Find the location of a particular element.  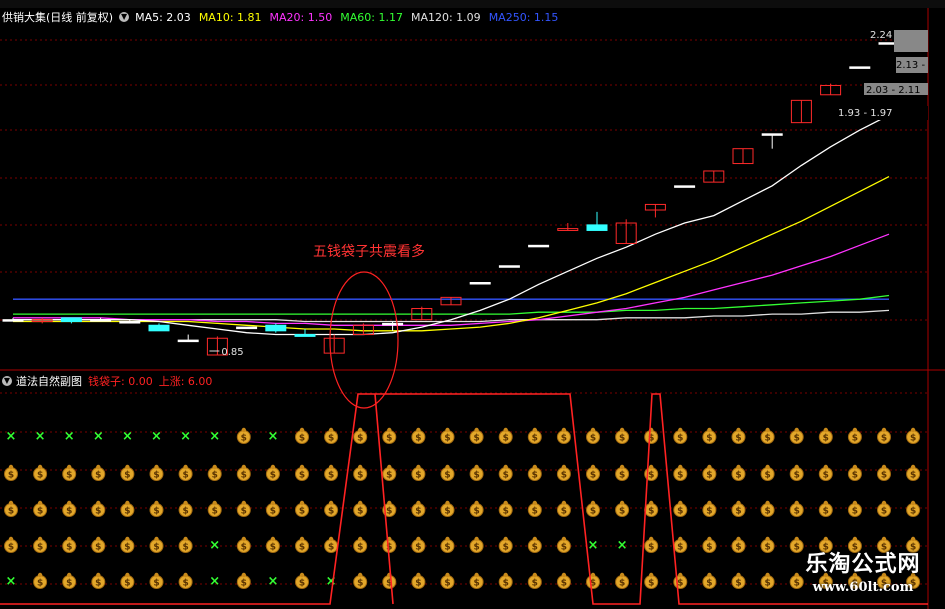

watermark-title: 乐淘公式网 is located at coordinates (863, 564).